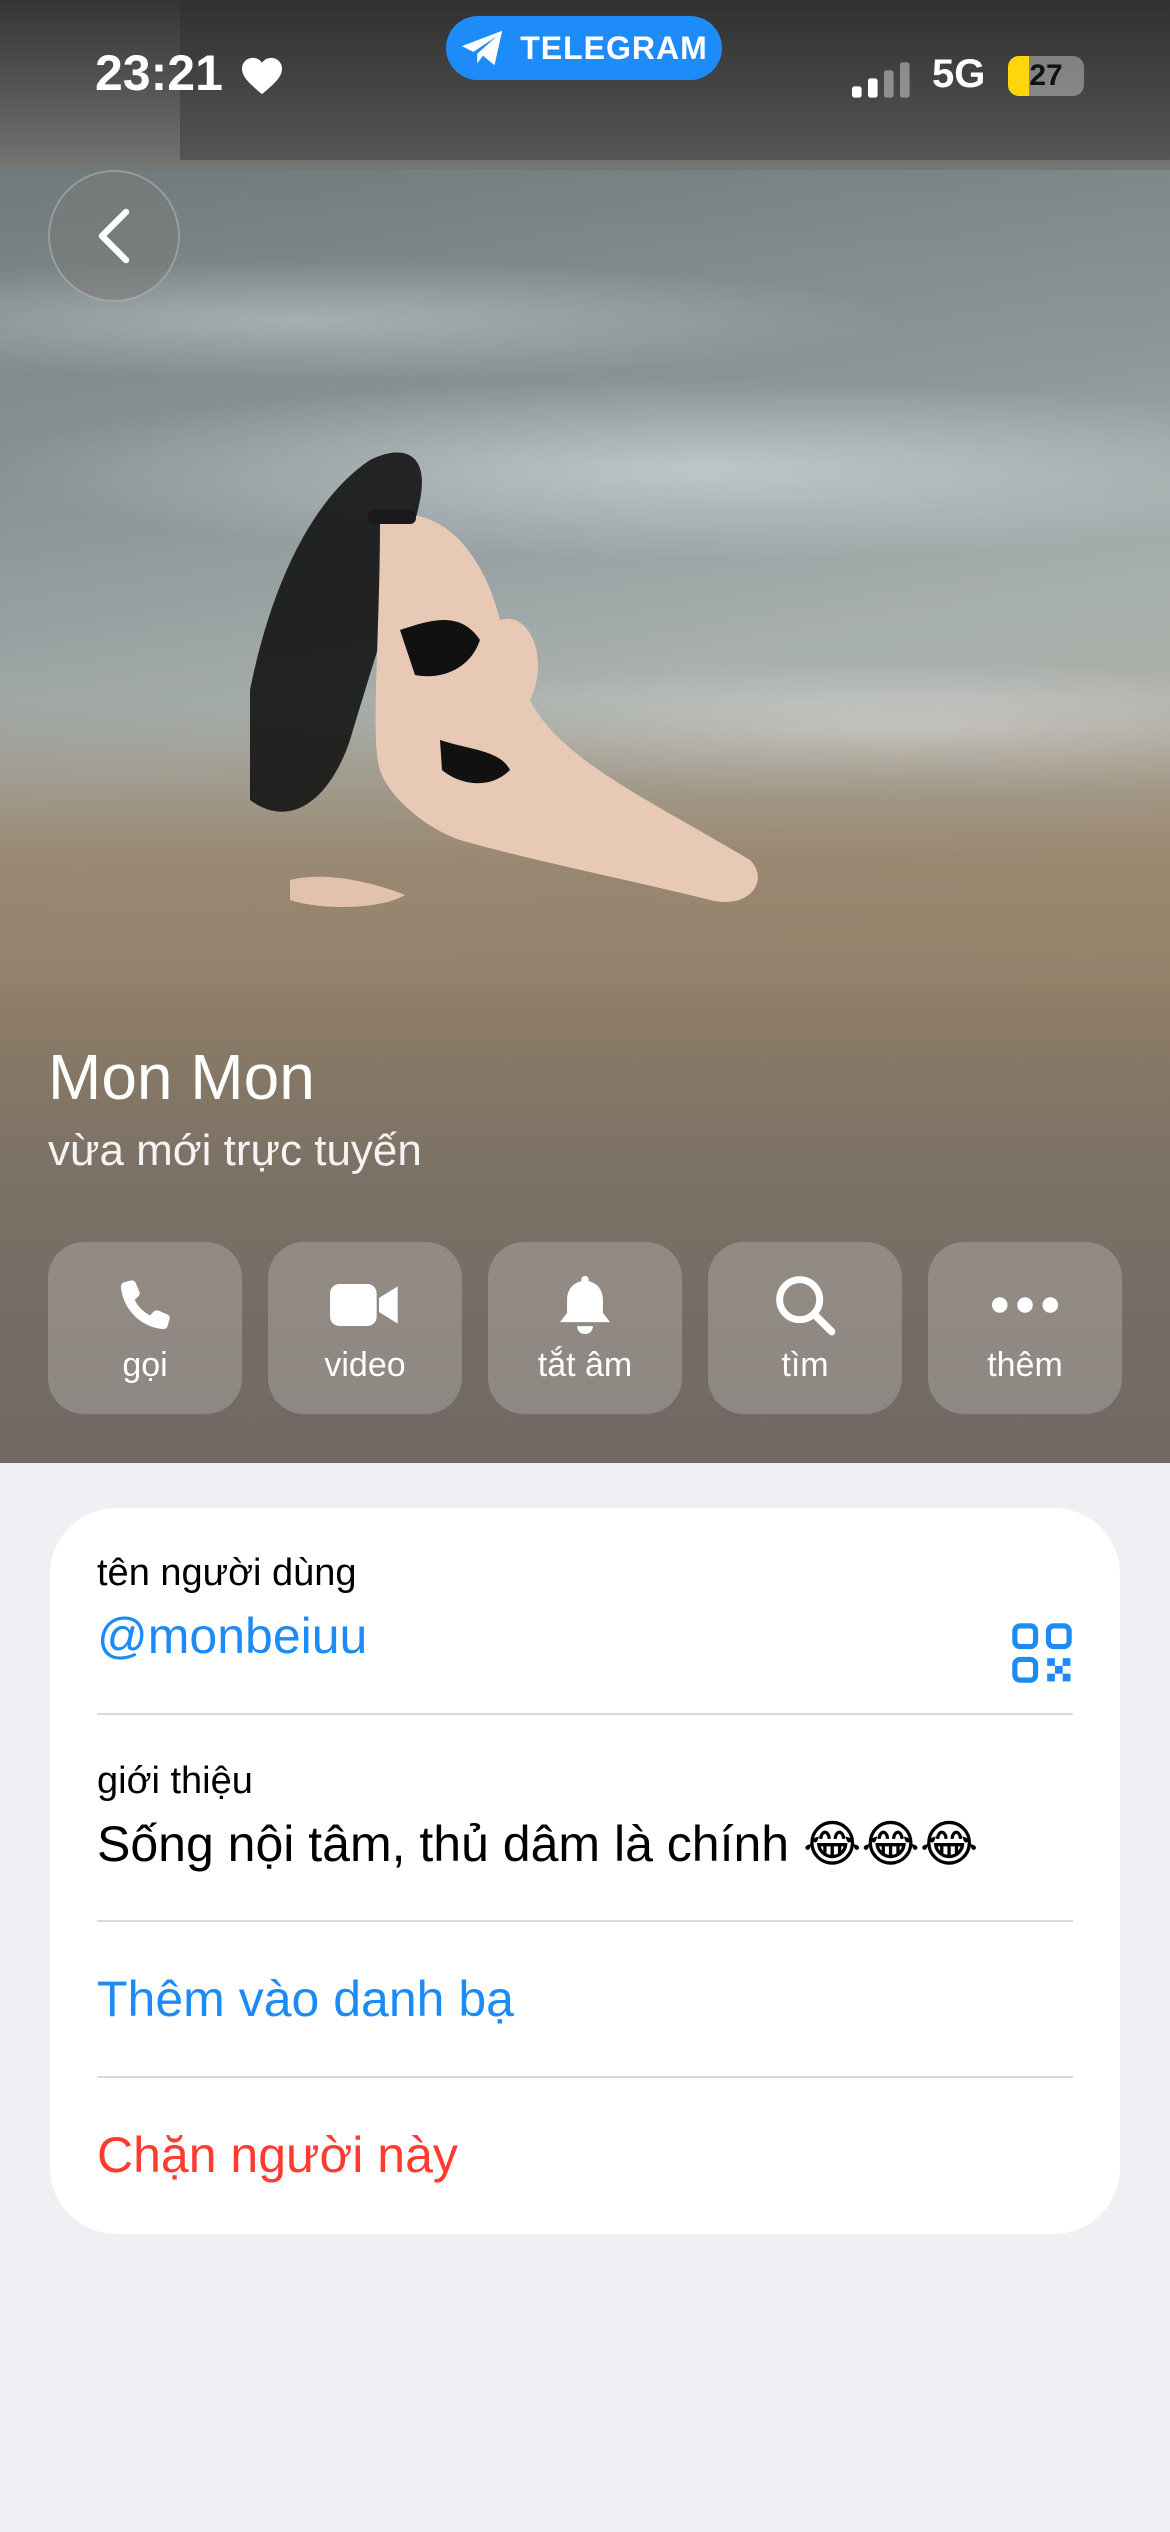 The width and height of the screenshot is (1170, 2532). I want to click on call-button: gọi, so click(145, 1328).